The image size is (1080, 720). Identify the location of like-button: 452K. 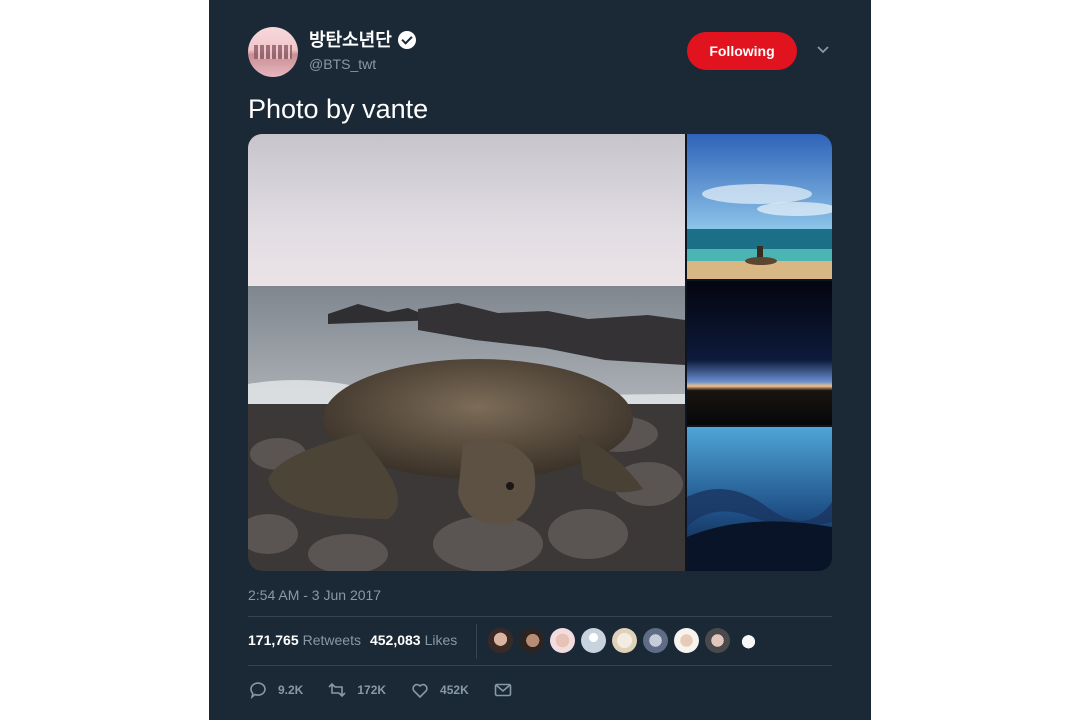
(439, 690).